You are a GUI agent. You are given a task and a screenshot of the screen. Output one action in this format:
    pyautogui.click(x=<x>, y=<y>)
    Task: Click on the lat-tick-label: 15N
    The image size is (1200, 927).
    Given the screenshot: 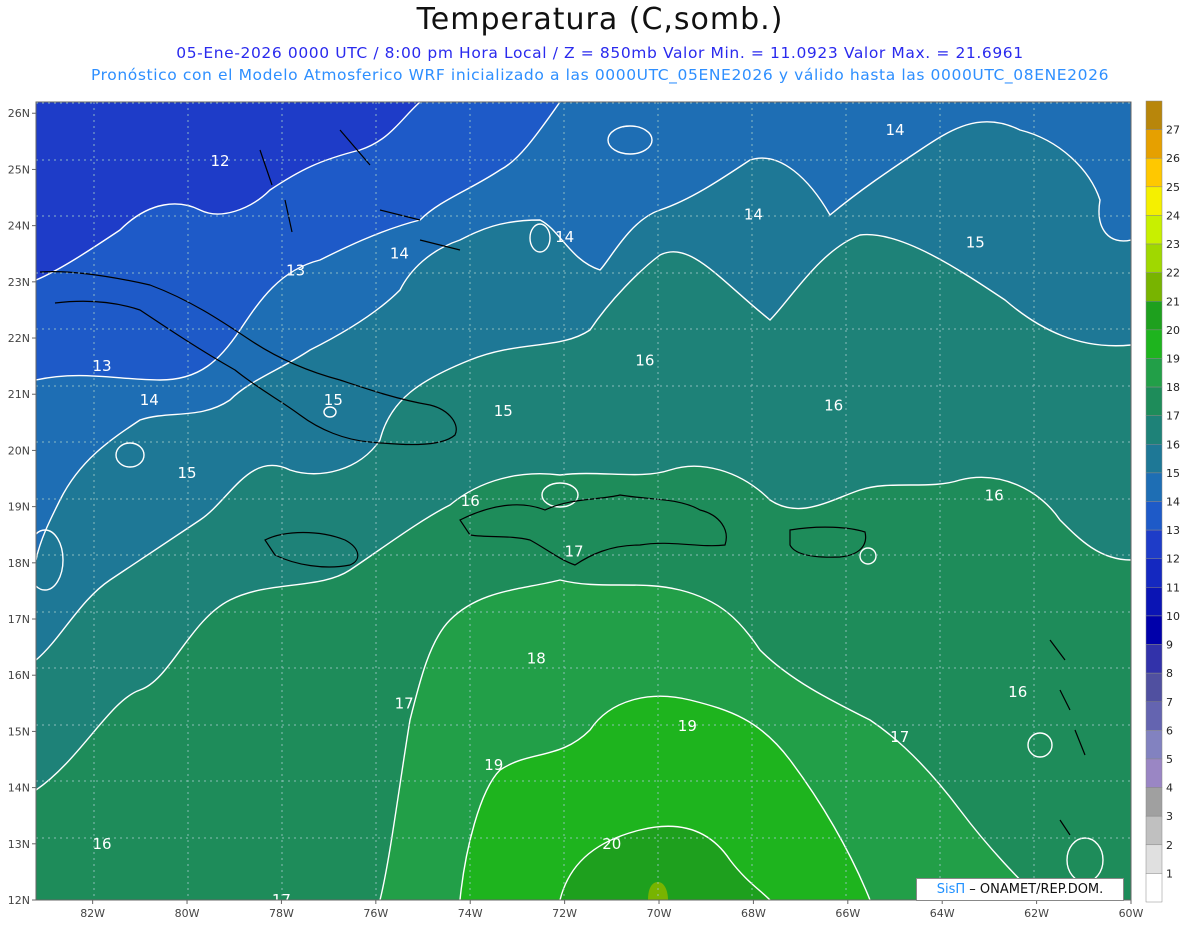 What is the action you would take?
    pyautogui.click(x=19, y=731)
    